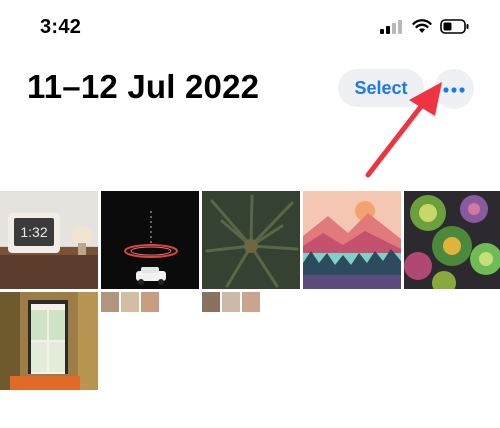 The height and width of the screenshot is (428, 500). What do you see at coordinates (422, 29) in the screenshot?
I see `wifi-icon` at bounding box center [422, 29].